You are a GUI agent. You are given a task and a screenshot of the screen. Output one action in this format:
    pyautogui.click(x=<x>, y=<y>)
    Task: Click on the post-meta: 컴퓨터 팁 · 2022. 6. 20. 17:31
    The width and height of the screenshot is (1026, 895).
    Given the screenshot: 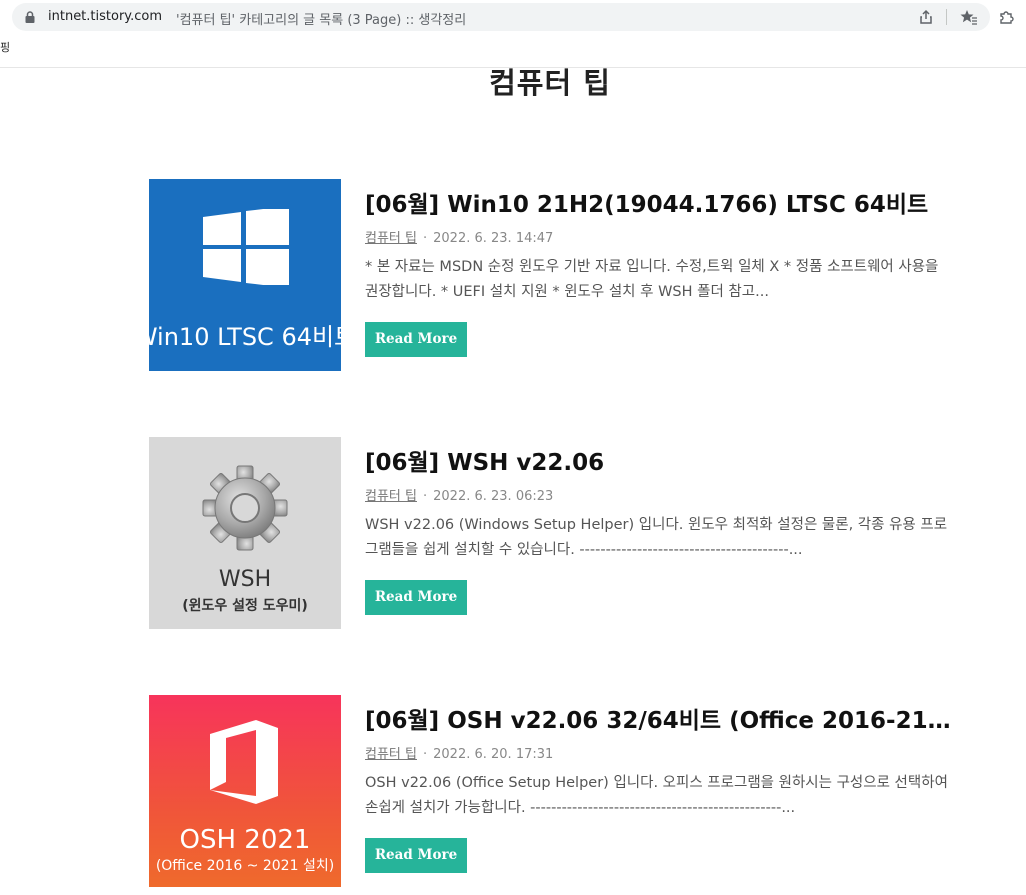 What is the action you would take?
    pyautogui.click(x=459, y=752)
    